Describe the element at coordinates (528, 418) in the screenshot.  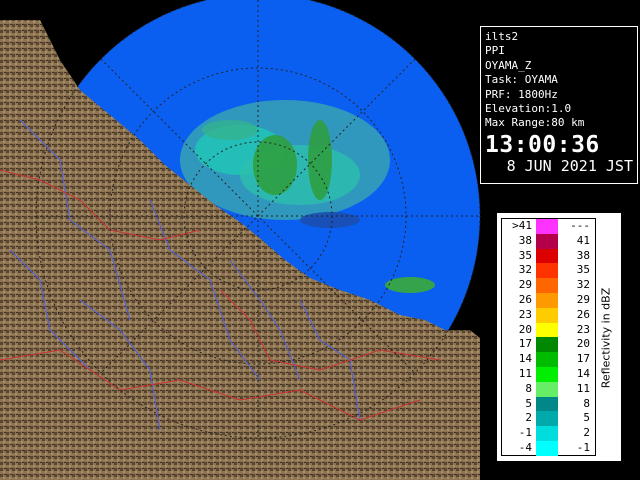
I see `legend-lower-bound: 2` at that location.